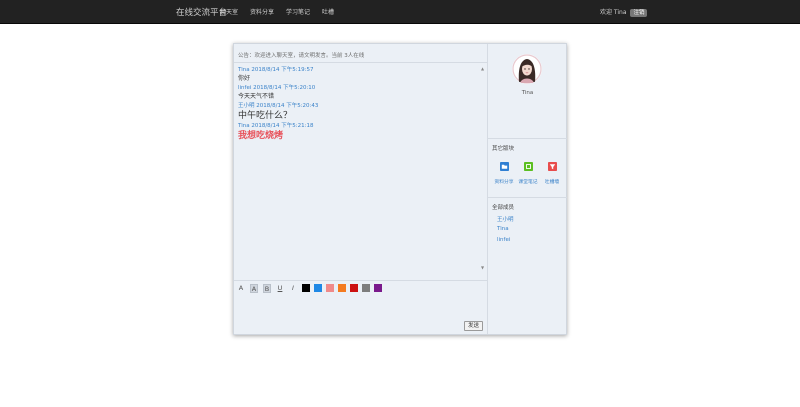 The height and width of the screenshot is (407, 800). What do you see at coordinates (378, 288) in the screenshot?
I see `color-swatch-purple` at bounding box center [378, 288].